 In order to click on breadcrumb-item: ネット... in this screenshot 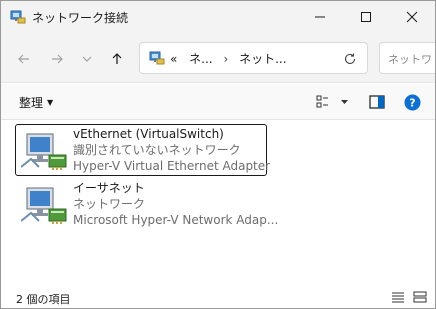, I will do `click(262, 59)`.